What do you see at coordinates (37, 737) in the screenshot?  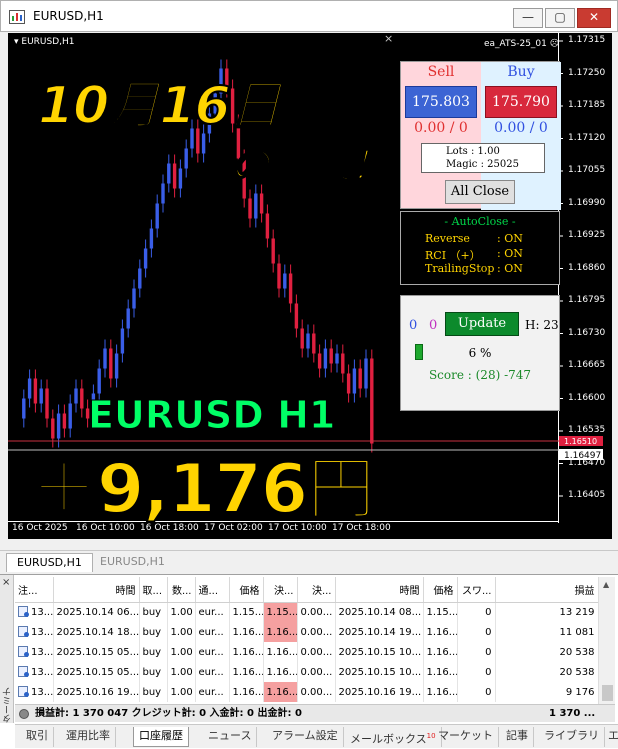 I see `terminal-tab: 取引` at bounding box center [37, 737].